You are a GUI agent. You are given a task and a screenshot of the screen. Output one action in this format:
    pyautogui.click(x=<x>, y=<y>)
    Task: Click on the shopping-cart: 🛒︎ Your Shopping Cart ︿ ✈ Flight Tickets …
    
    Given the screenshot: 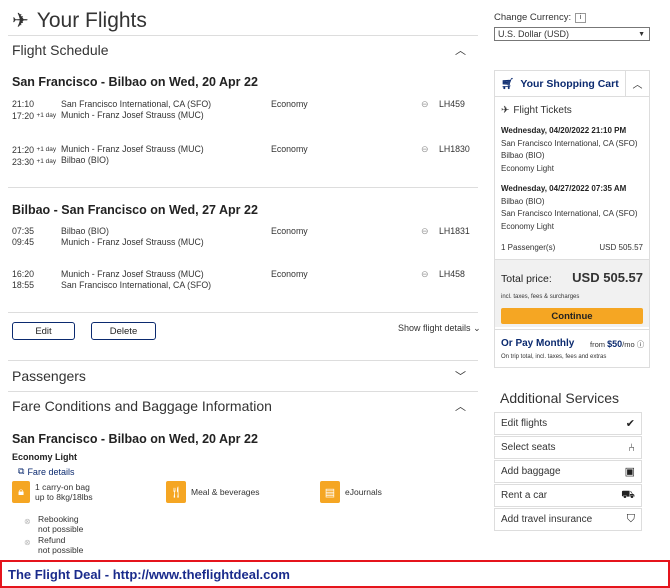 What is the action you would take?
    pyautogui.click(x=572, y=219)
    